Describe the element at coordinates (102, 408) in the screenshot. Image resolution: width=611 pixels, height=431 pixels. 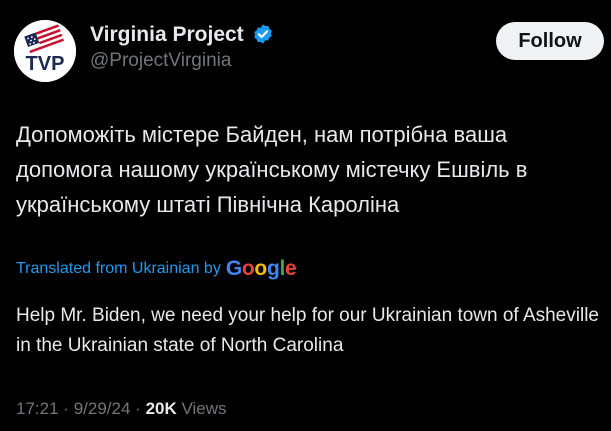
I see `tweet-date: 9/29/24` at that location.